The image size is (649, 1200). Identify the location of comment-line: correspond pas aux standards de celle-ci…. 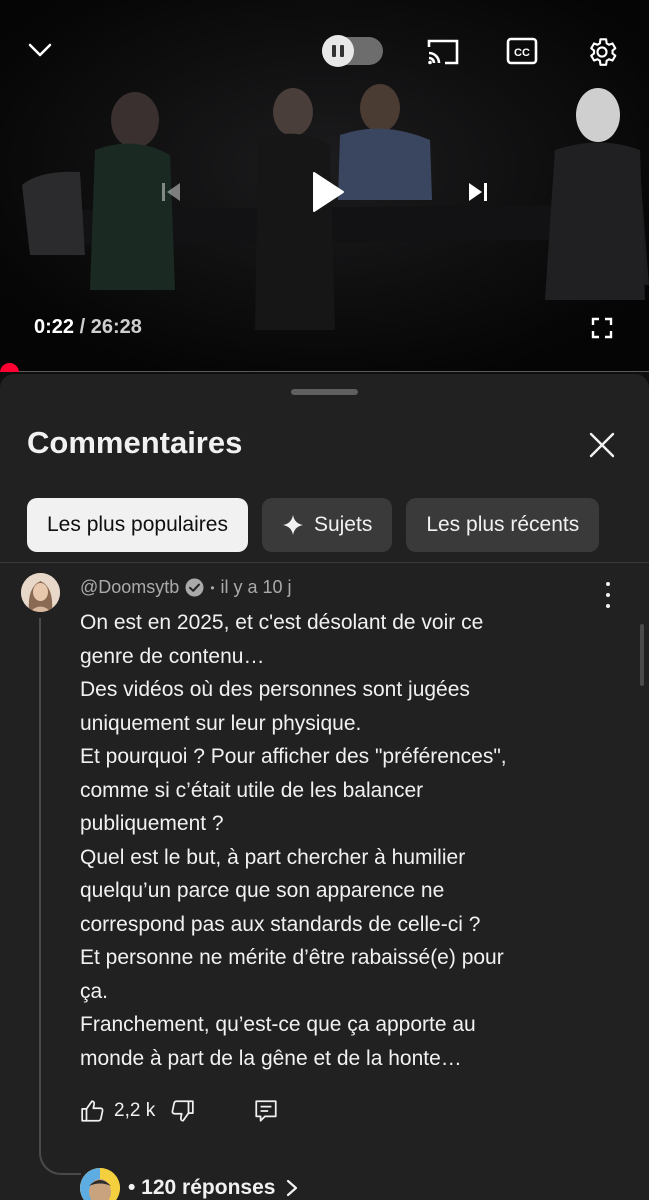
(280, 924).